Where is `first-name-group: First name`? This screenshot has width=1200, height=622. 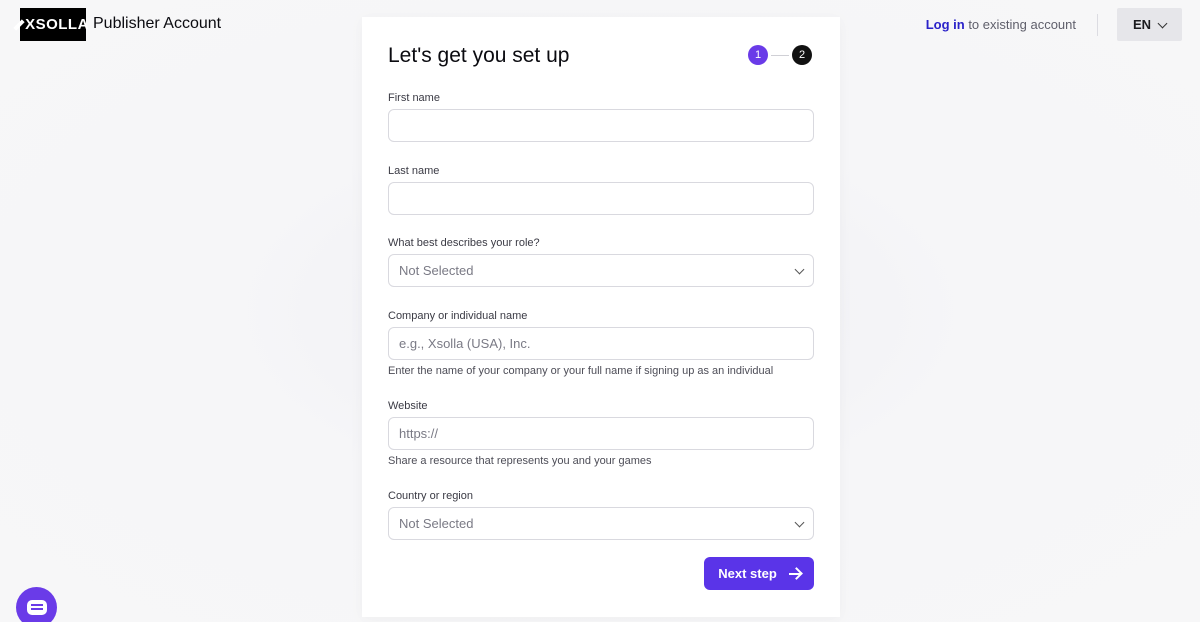
first-name-group: First name is located at coordinates (601, 117).